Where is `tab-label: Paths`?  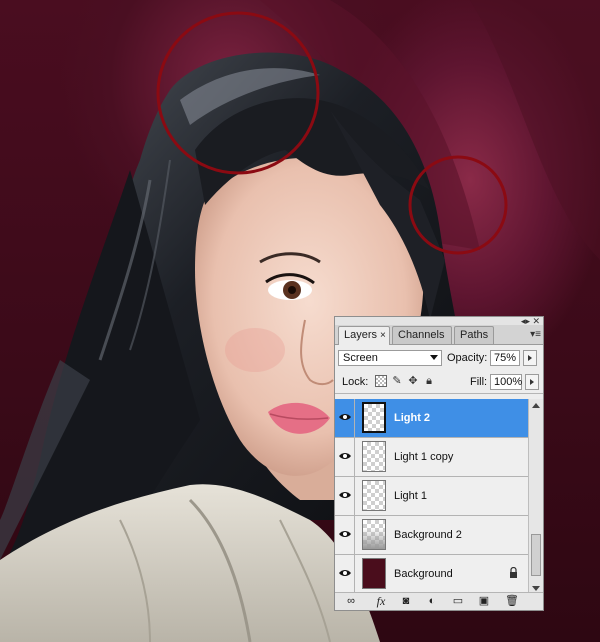
tab-label: Paths is located at coordinates (474, 335).